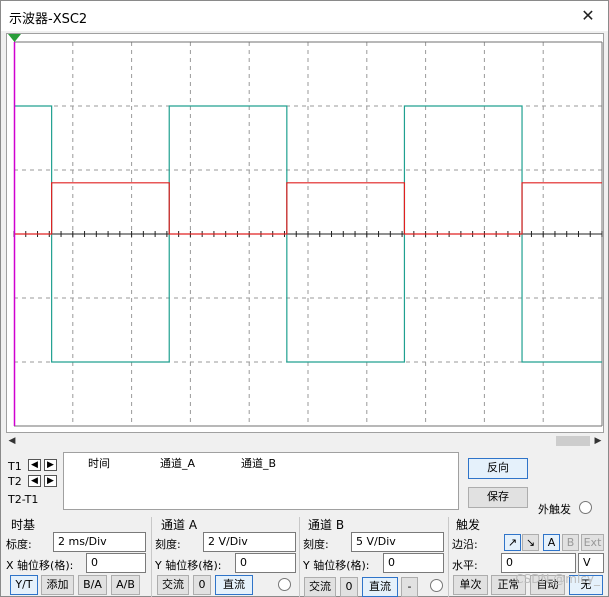 The image size is (609, 597). What do you see at coordinates (498, 468) in the screenshot?
I see `reverse-button: 反向` at bounding box center [498, 468].